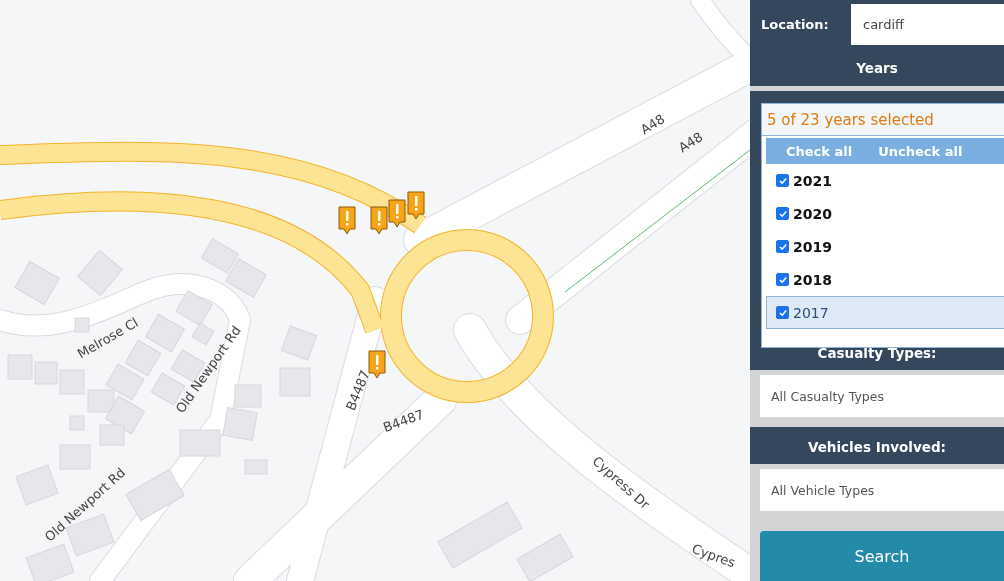 The width and height of the screenshot is (1004, 581). What do you see at coordinates (885, 246) in the screenshot?
I see `year-option: 2019` at bounding box center [885, 246].